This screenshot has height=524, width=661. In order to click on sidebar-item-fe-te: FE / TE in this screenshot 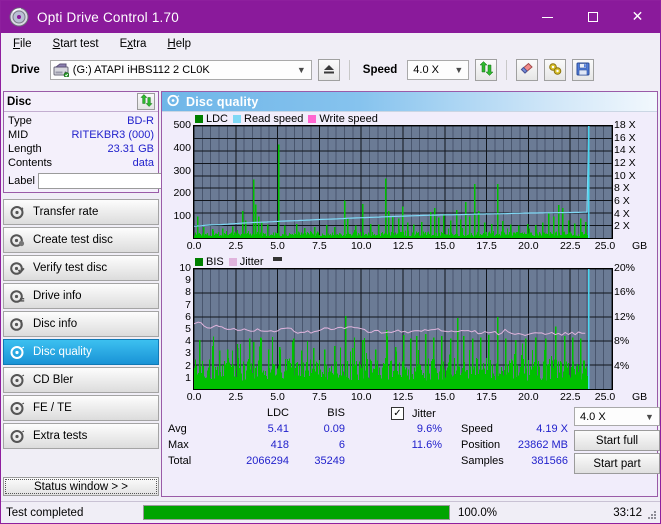, I will do `click(81, 408)`.